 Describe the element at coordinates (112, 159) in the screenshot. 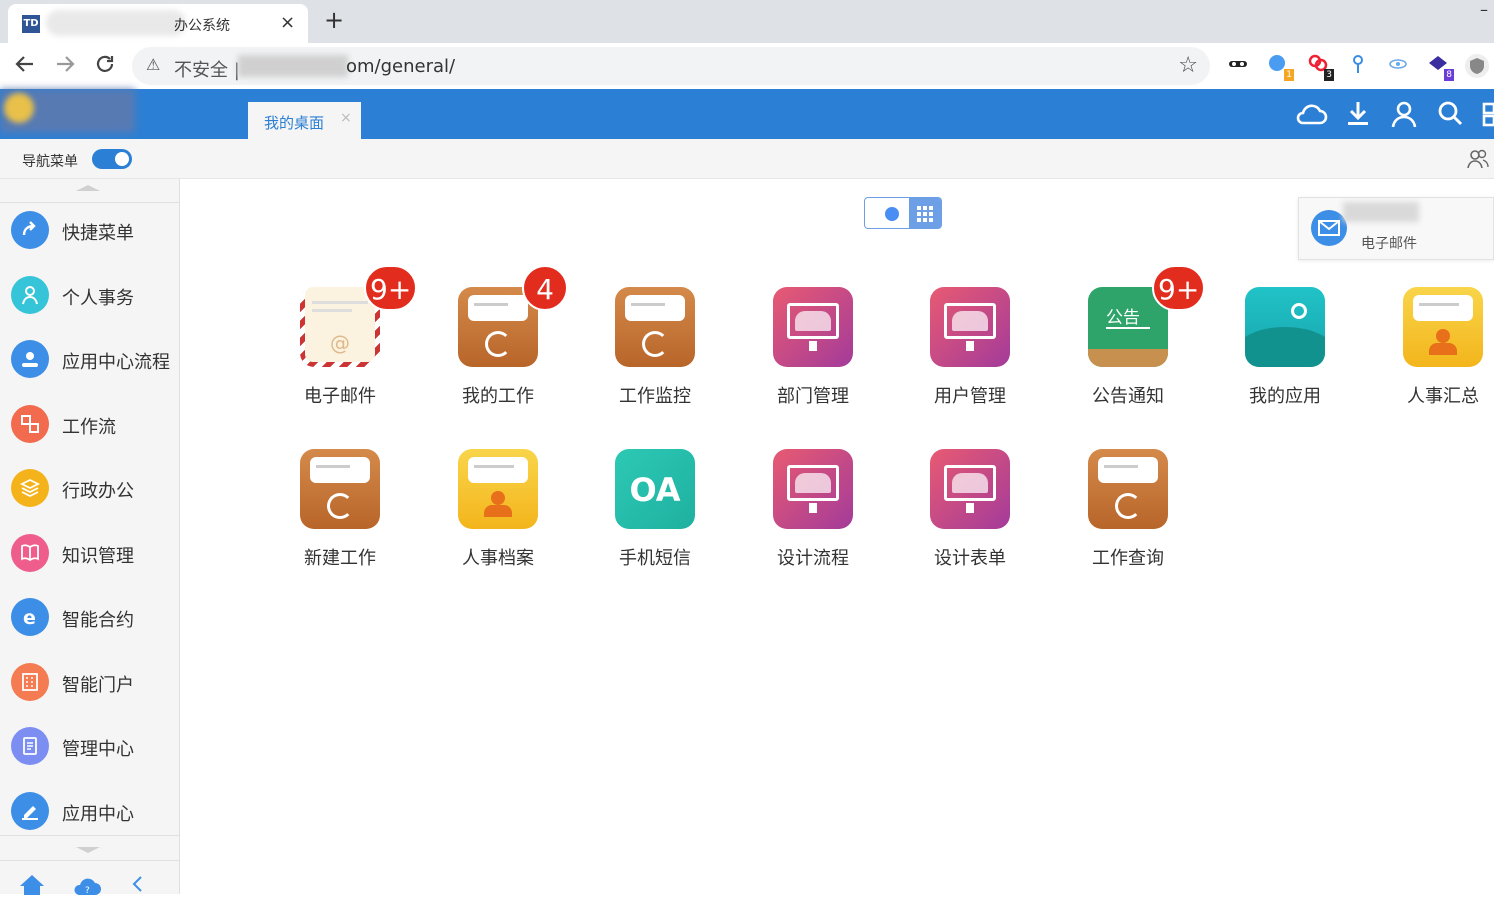

I see `nav-menu-toggle` at that location.